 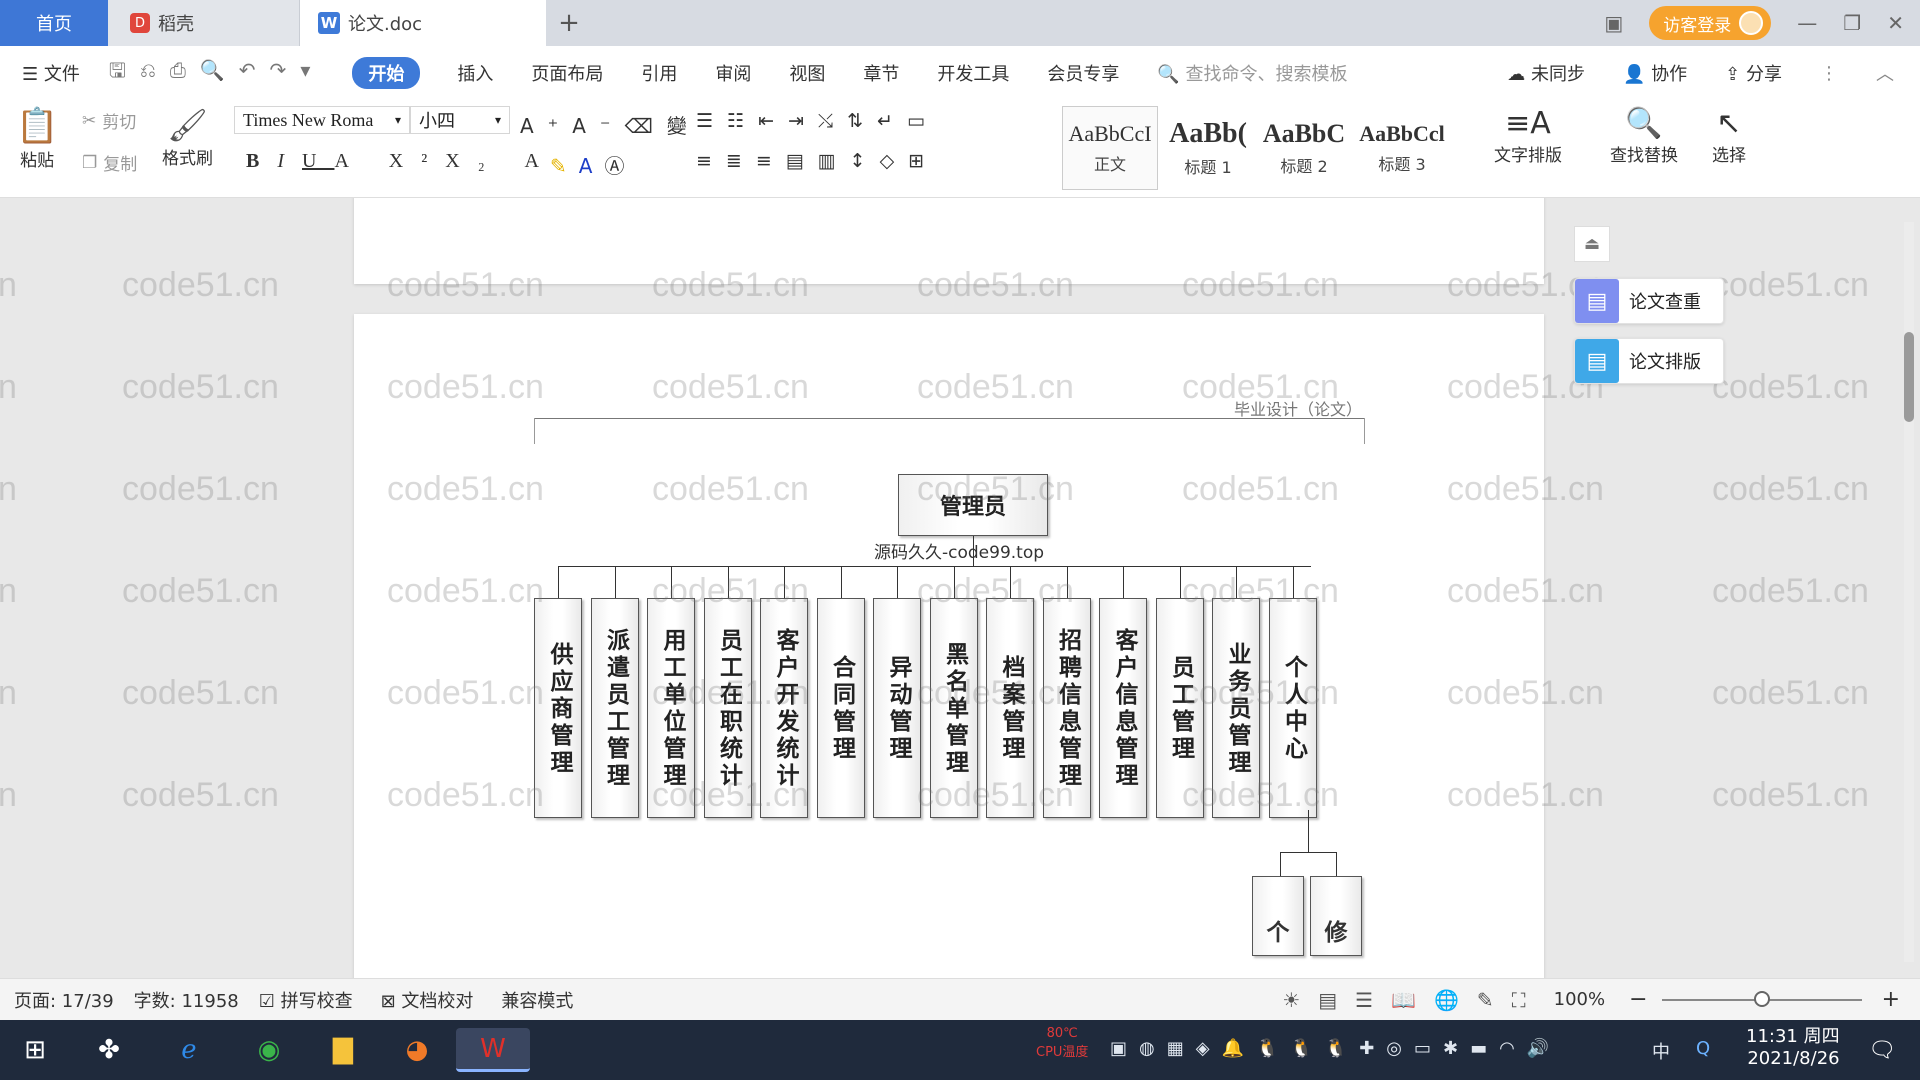 I want to click on tab-home-label: 首页, so click(x=54, y=24).